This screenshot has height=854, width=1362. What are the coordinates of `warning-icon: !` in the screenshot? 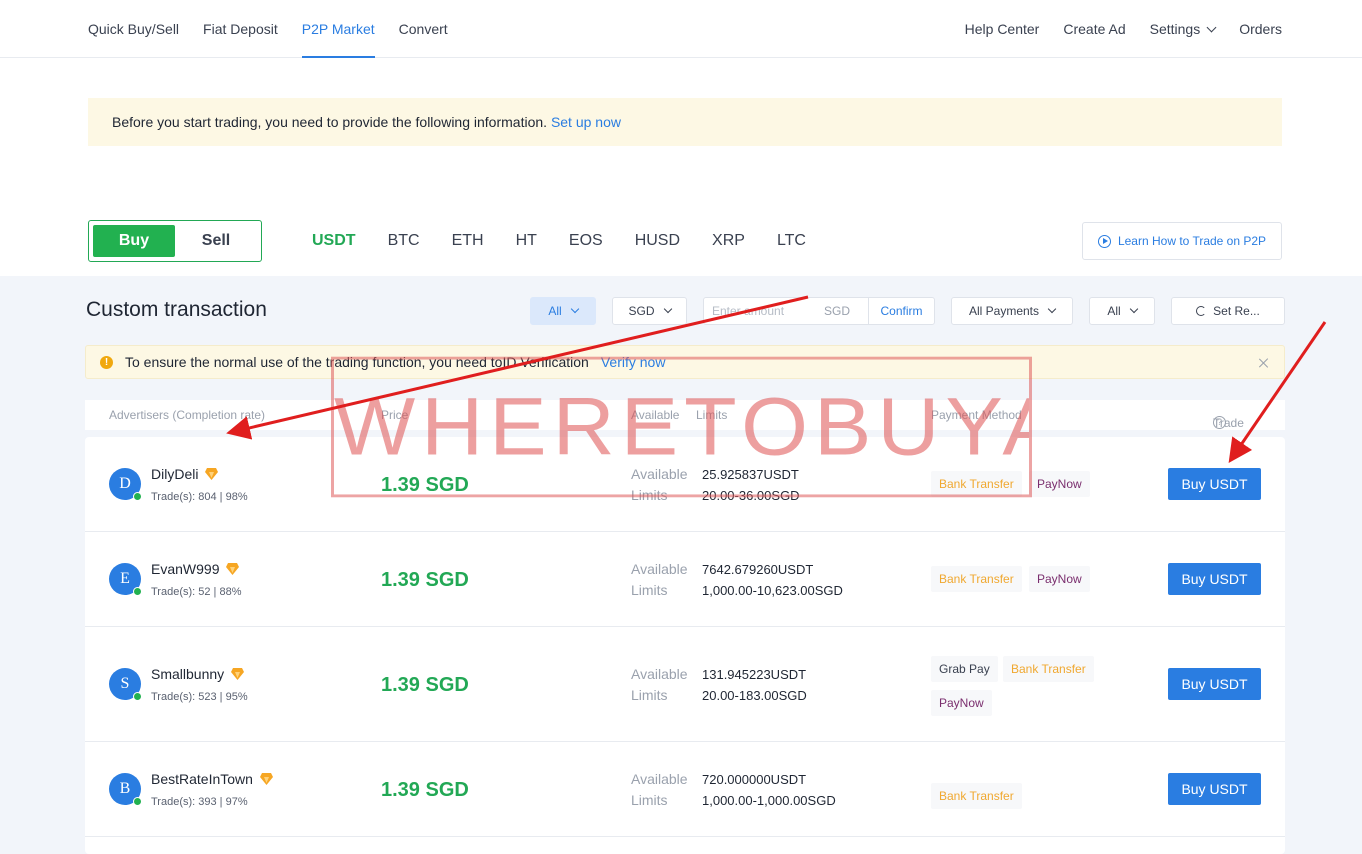 It's located at (106, 362).